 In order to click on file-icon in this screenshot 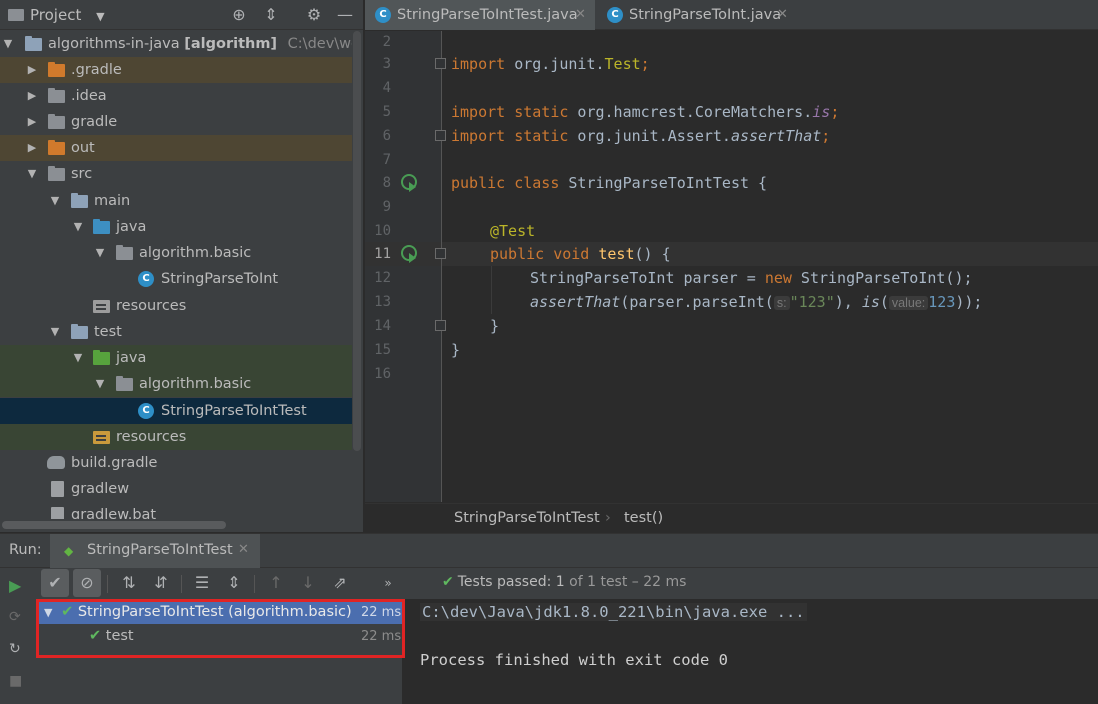, I will do `click(57, 513)`.